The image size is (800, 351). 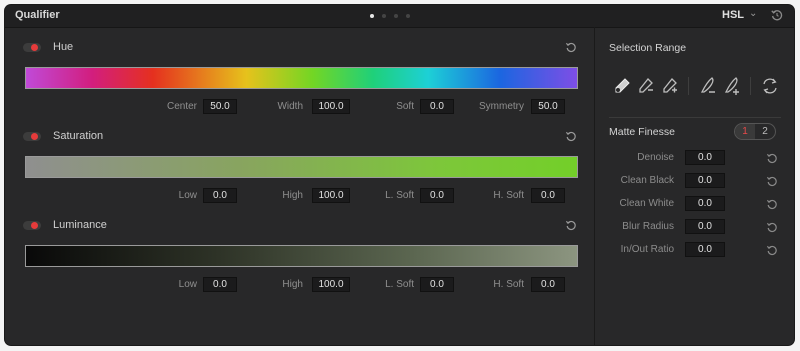 What do you see at coordinates (655, 157) in the screenshot?
I see `denoise-label: Denoise` at bounding box center [655, 157].